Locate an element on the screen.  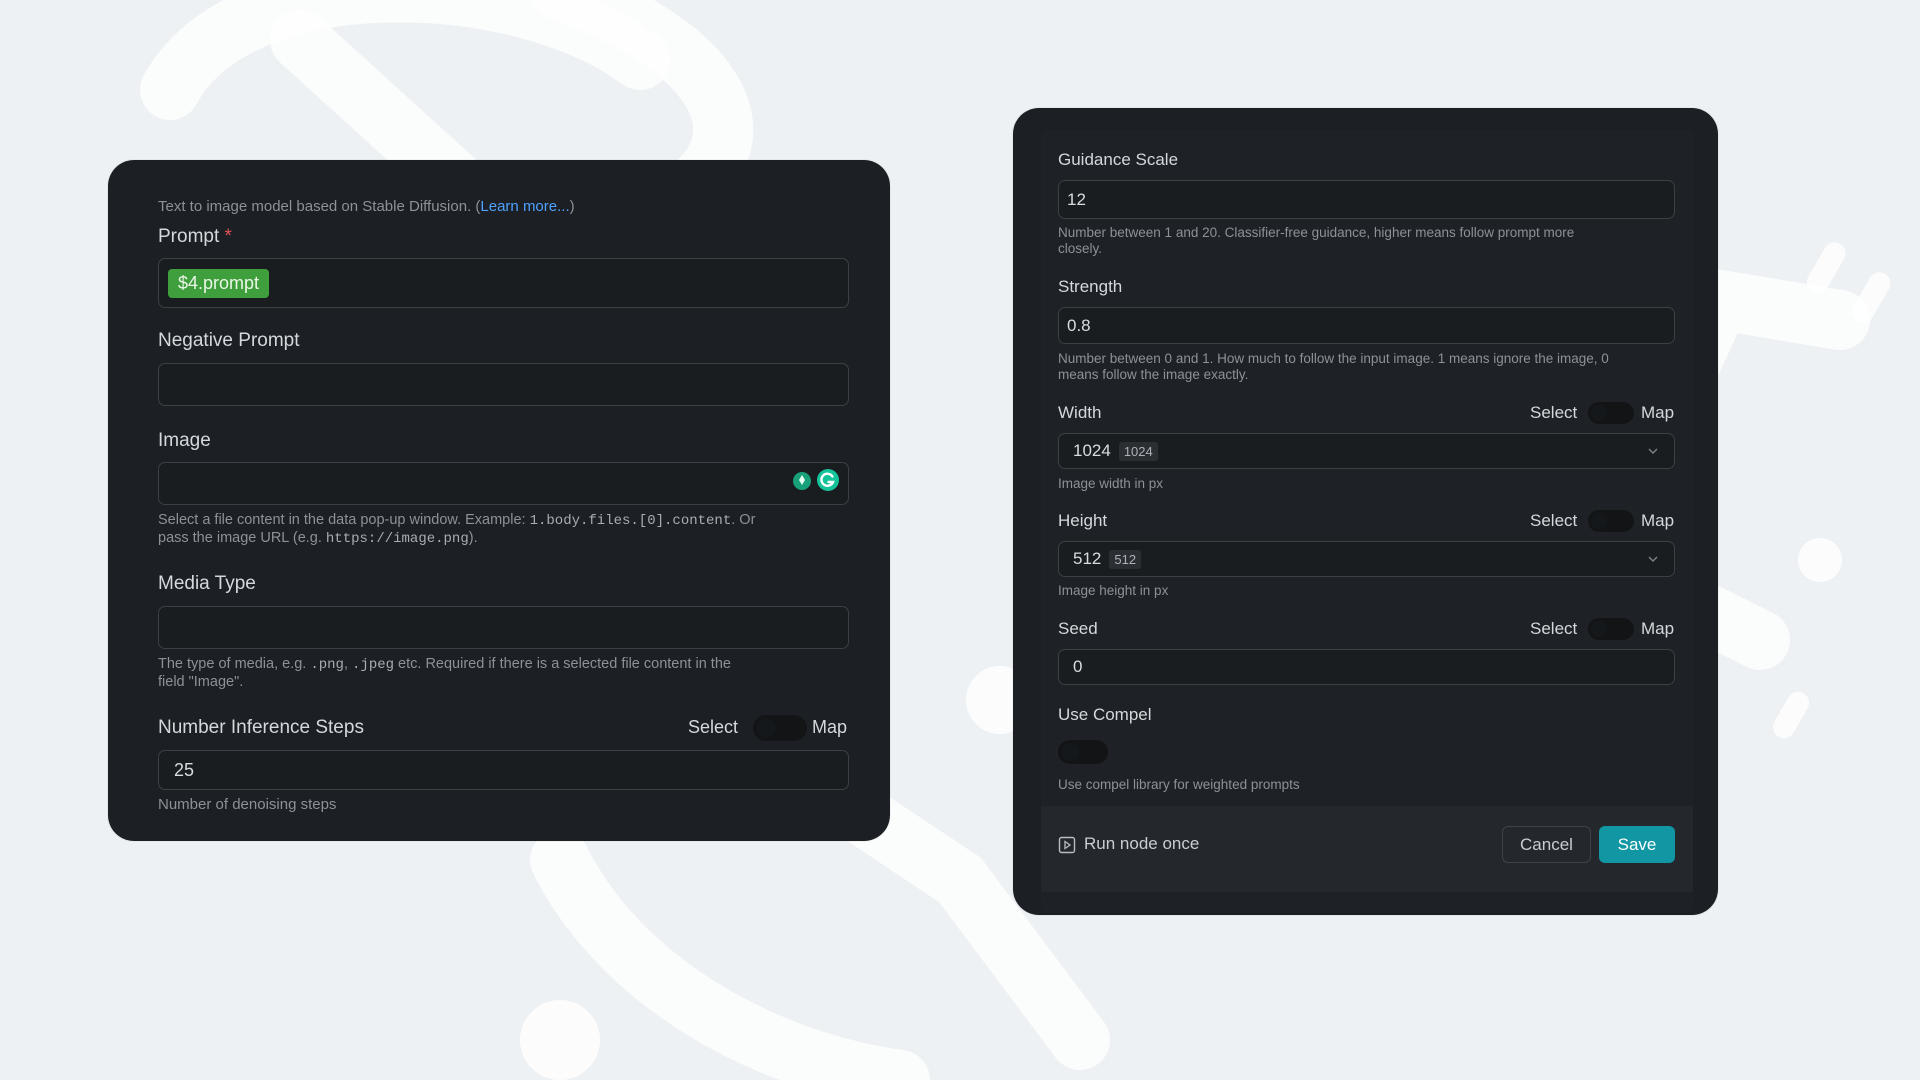
assistant-icon is located at coordinates (802, 482).